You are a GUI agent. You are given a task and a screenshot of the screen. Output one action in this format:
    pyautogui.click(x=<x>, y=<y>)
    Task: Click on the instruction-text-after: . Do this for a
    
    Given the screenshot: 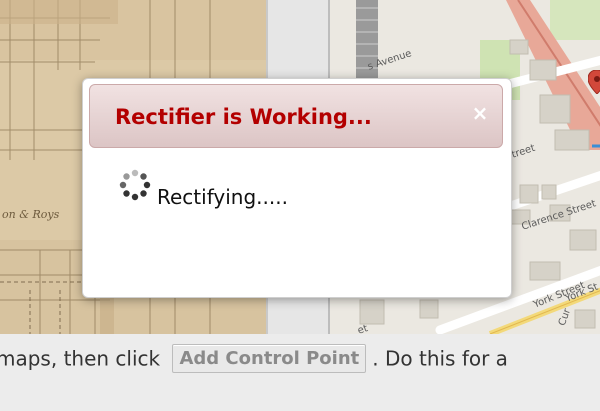 What is the action you would take?
    pyautogui.click(x=440, y=358)
    